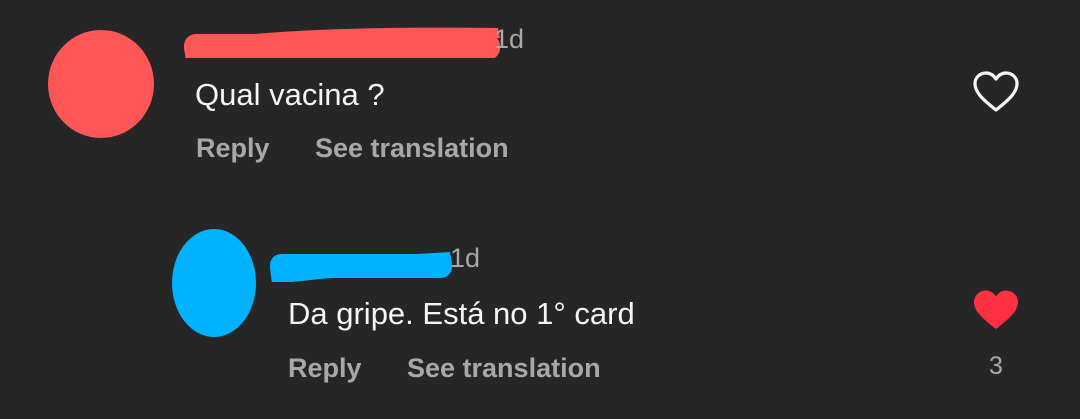 This screenshot has width=1080, height=419. Describe the element at coordinates (996, 366) in the screenshot. I see `like-count: 3` at that location.